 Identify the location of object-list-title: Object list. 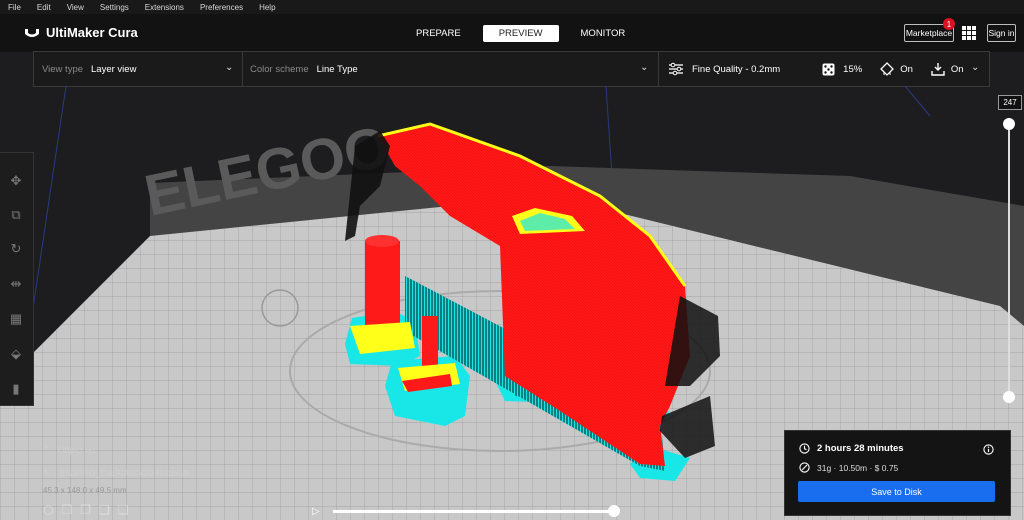
(76, 450).